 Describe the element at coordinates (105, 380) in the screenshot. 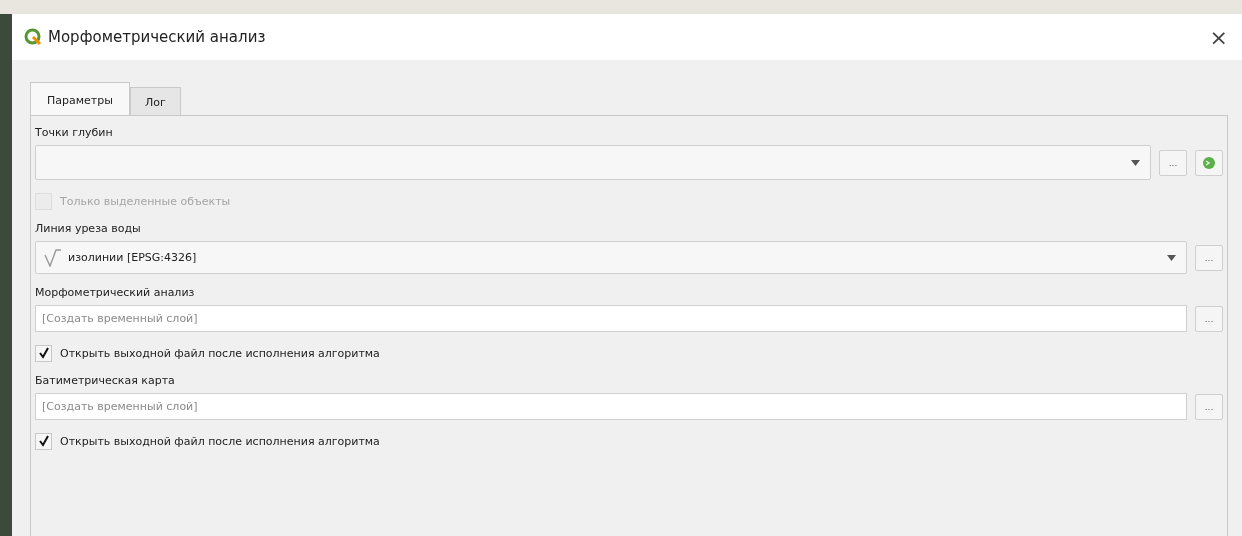

I see `parameter-label: Батиметрическая карта` at that location.